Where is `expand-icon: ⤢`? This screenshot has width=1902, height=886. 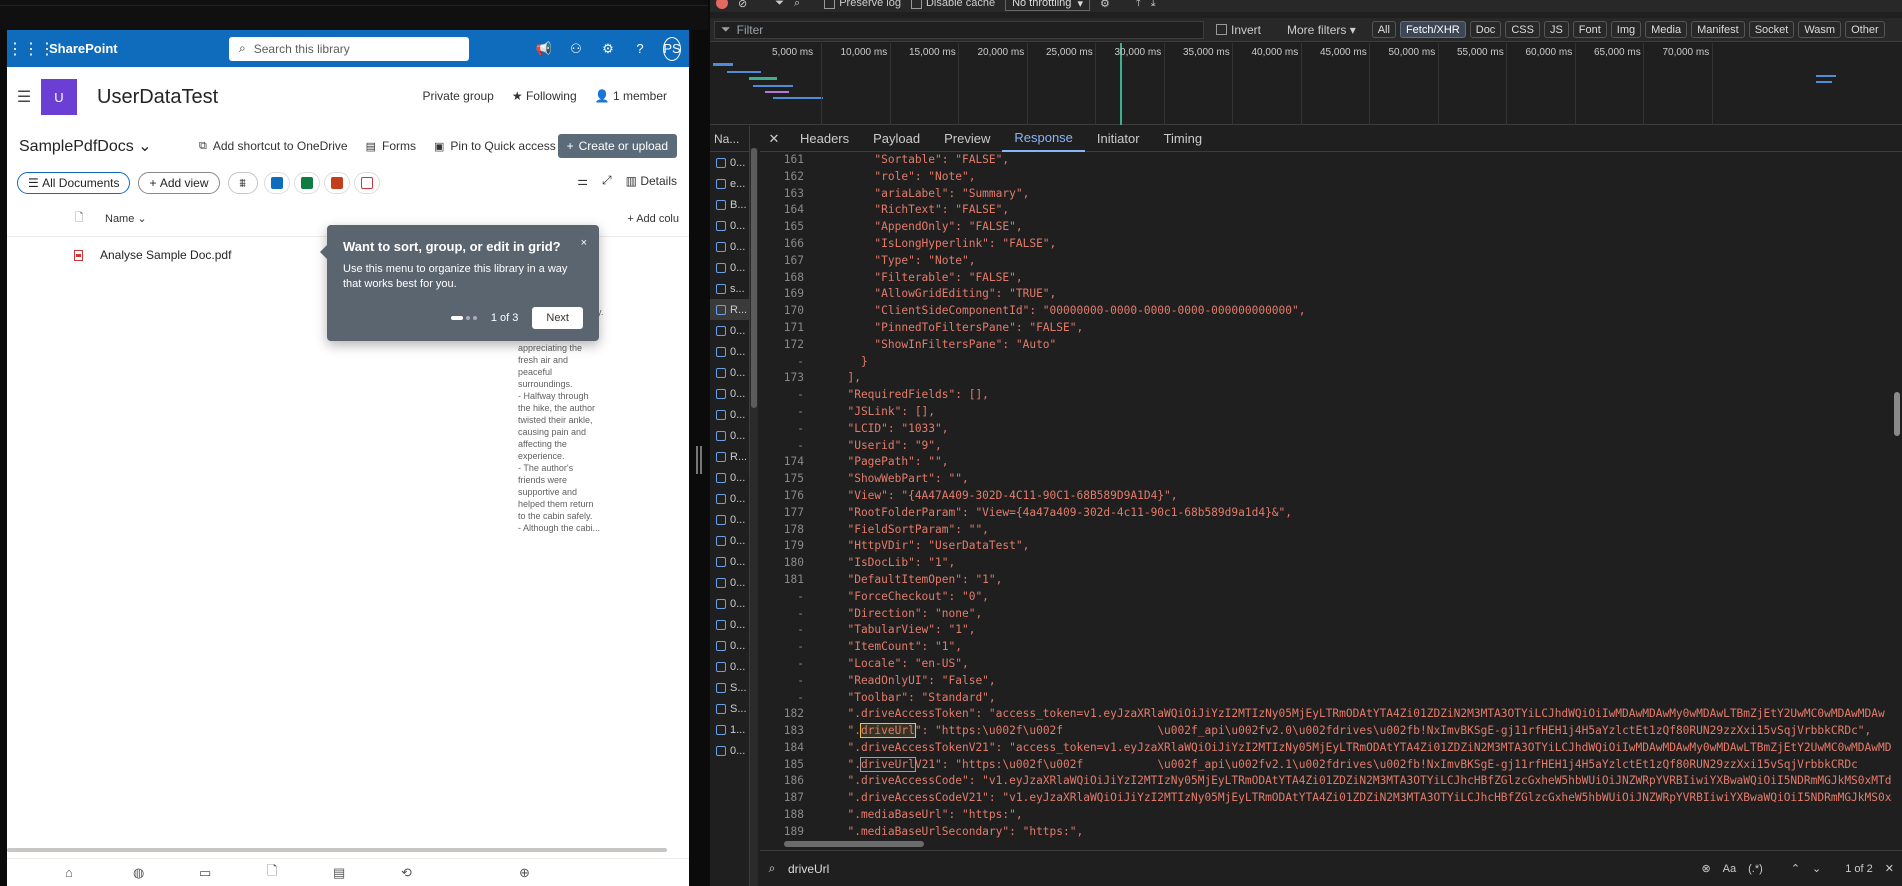 expand-icon: ⤢ is located at coordinates (607, 180).